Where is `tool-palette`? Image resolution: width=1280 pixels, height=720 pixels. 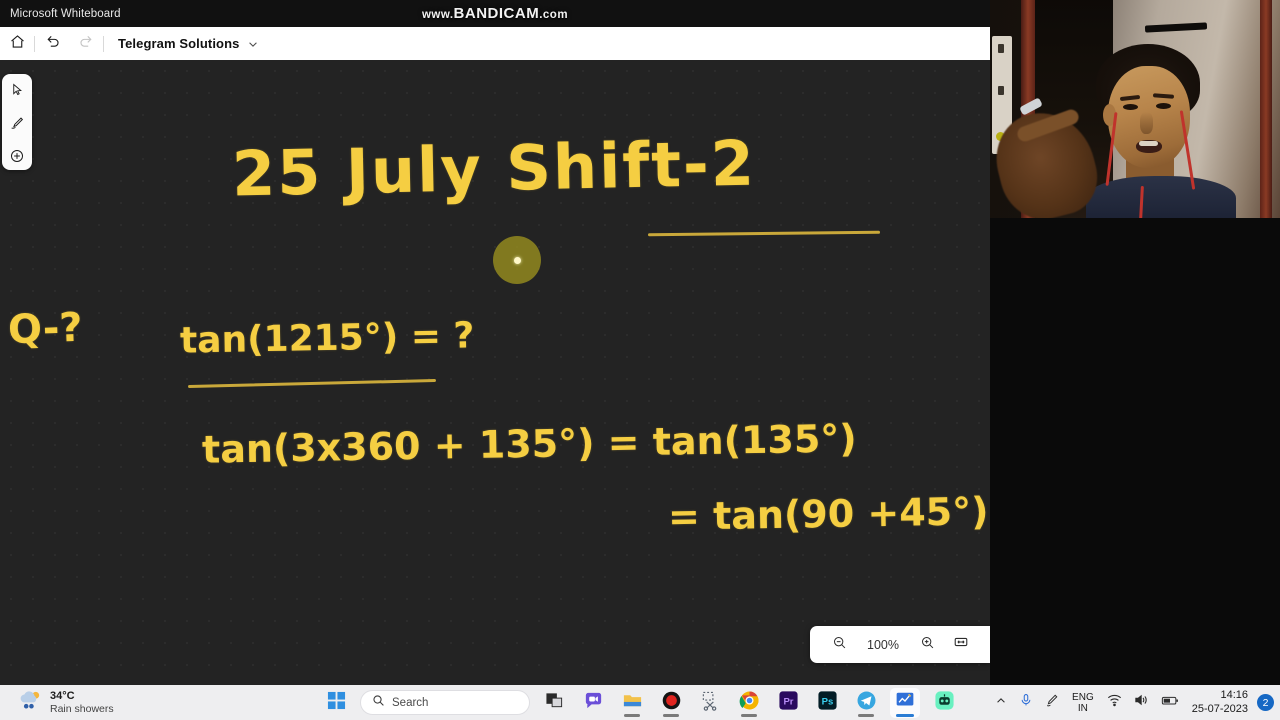
tool-palette is located at coordinates (17, 122).